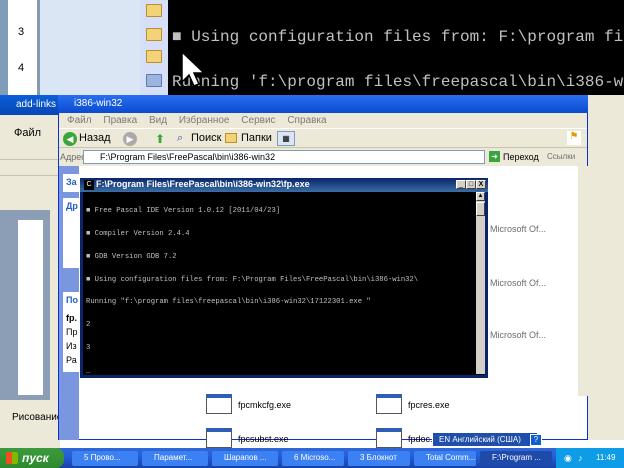 This screenshot has width=624, height=468. I want to click on explorer-menu-bar: Файл Правка Вид Избранное Сервис Справка, so click(323, 120).